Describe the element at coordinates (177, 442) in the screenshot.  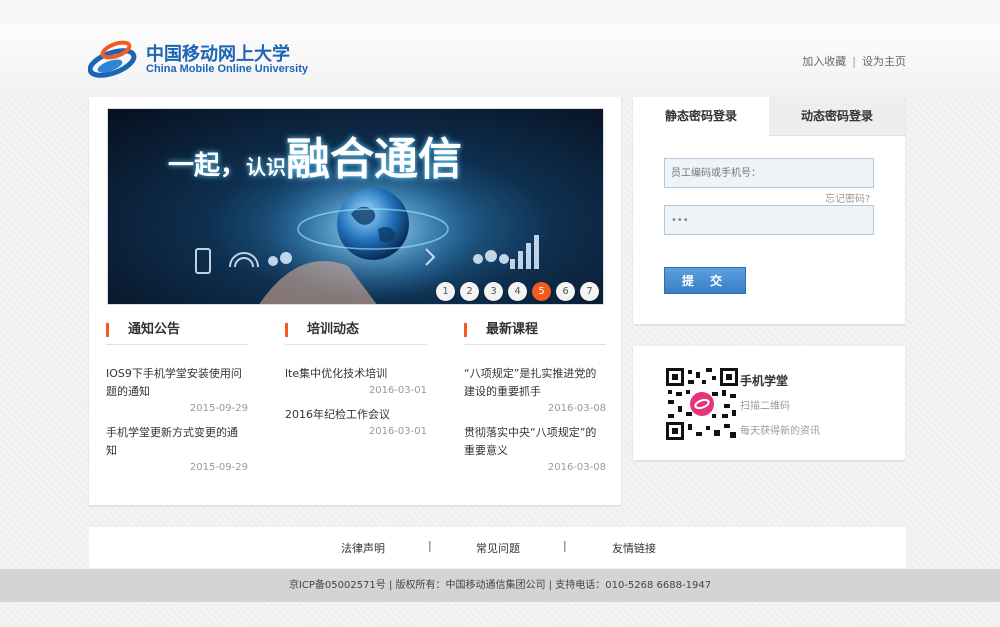
I see `news-link: 手机学堂更新方式变更的通知` at that location.